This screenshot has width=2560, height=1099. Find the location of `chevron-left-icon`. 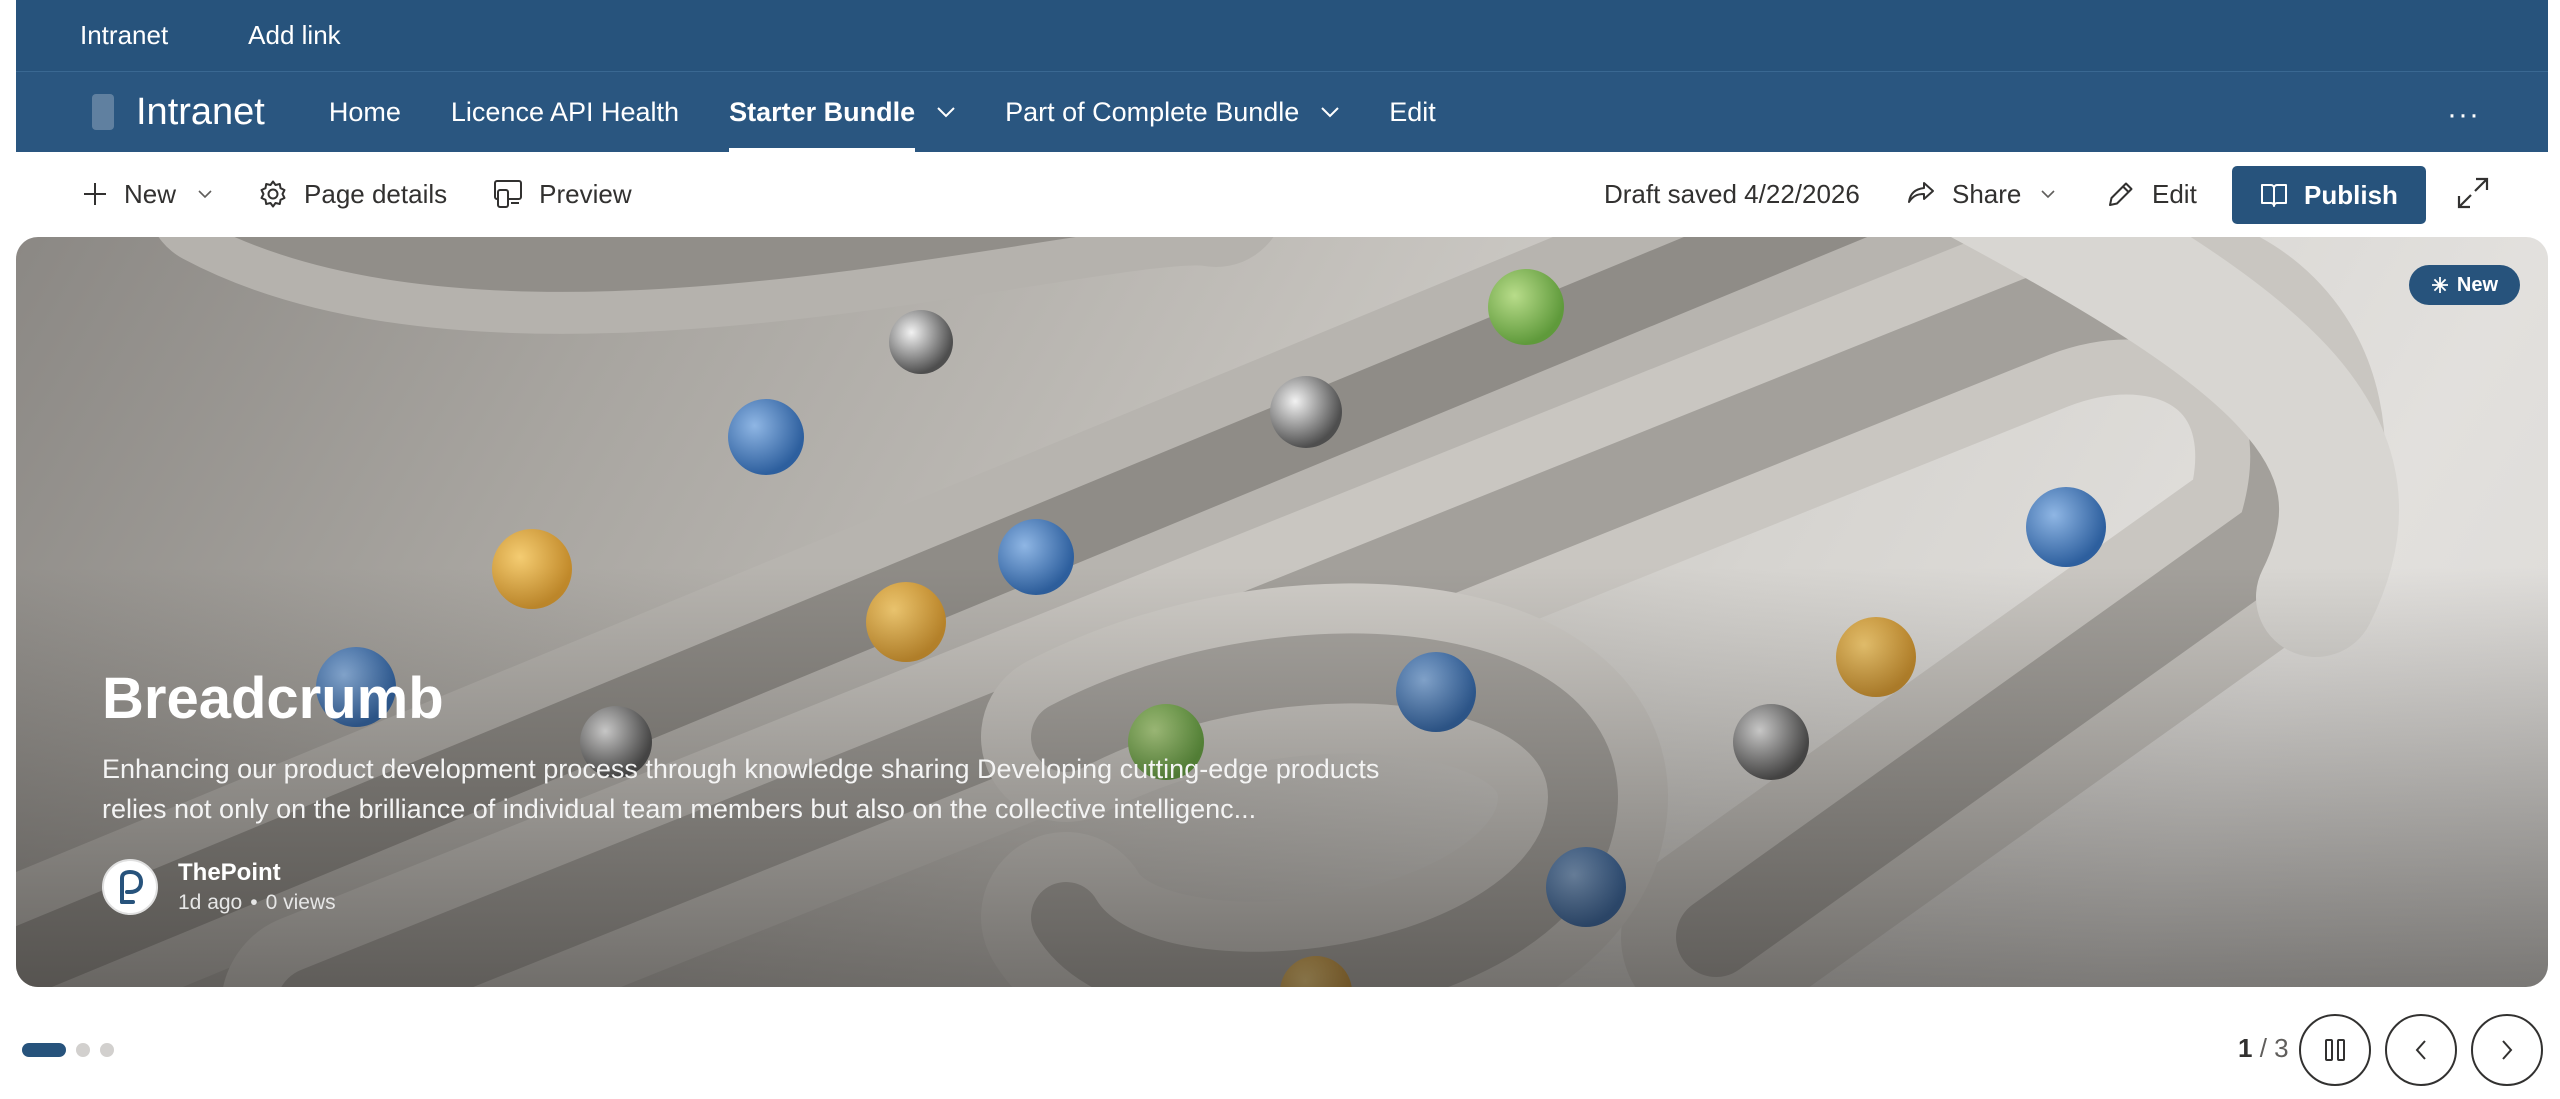

chevron-left-icon is located at coordinates (2420, 1050).